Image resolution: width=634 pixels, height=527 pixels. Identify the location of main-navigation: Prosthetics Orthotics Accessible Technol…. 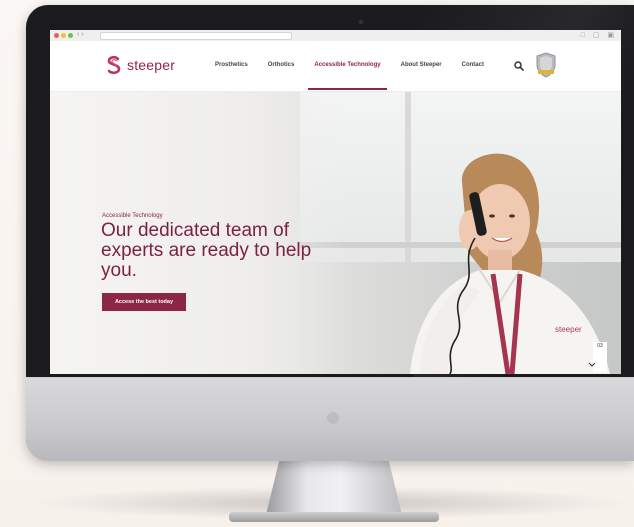
(359, 76).